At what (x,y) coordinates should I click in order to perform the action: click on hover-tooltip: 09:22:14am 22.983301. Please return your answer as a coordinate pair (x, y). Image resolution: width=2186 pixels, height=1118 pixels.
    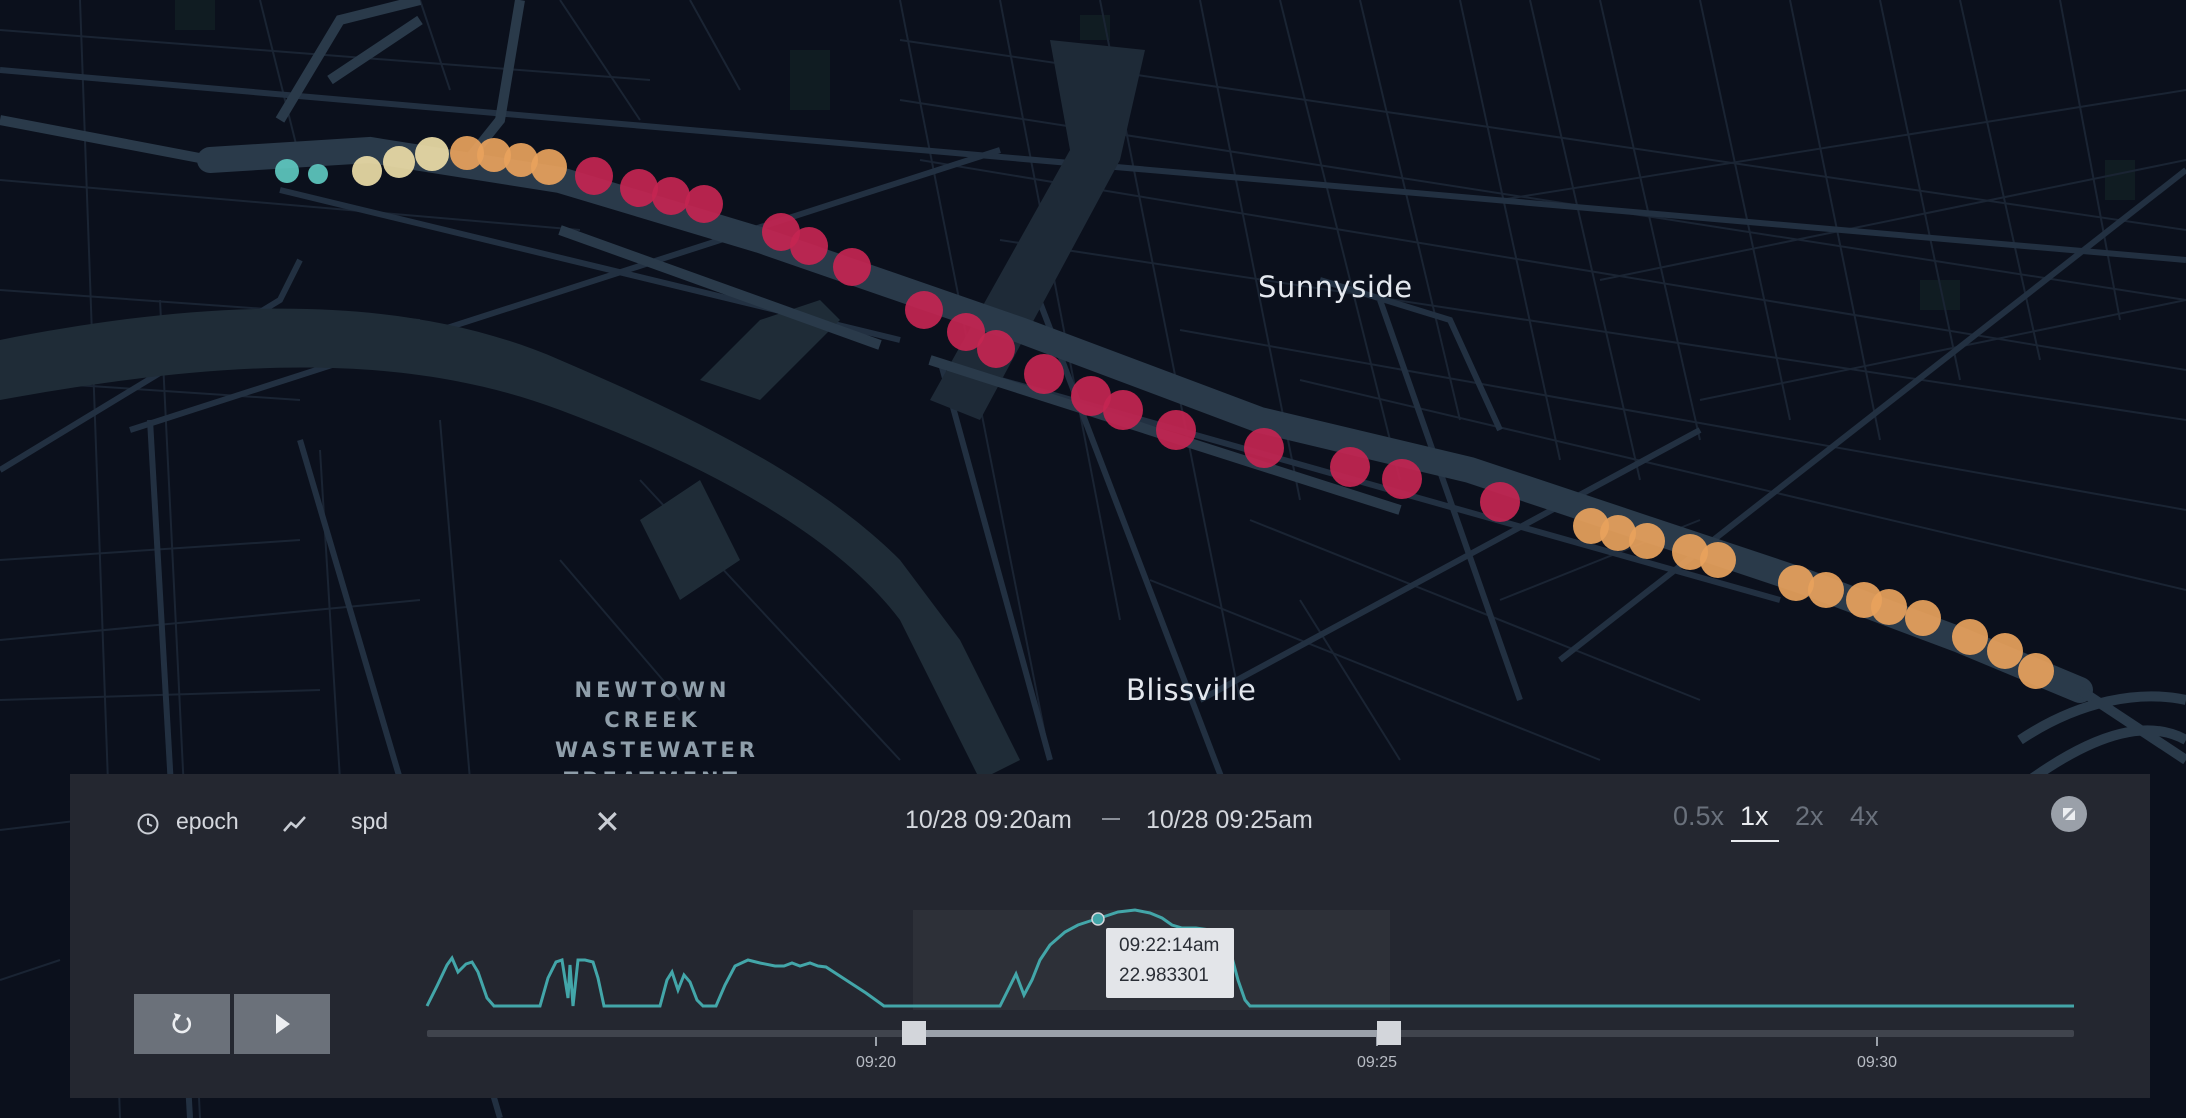
    Looking at the image, I should click on (1170, 963).